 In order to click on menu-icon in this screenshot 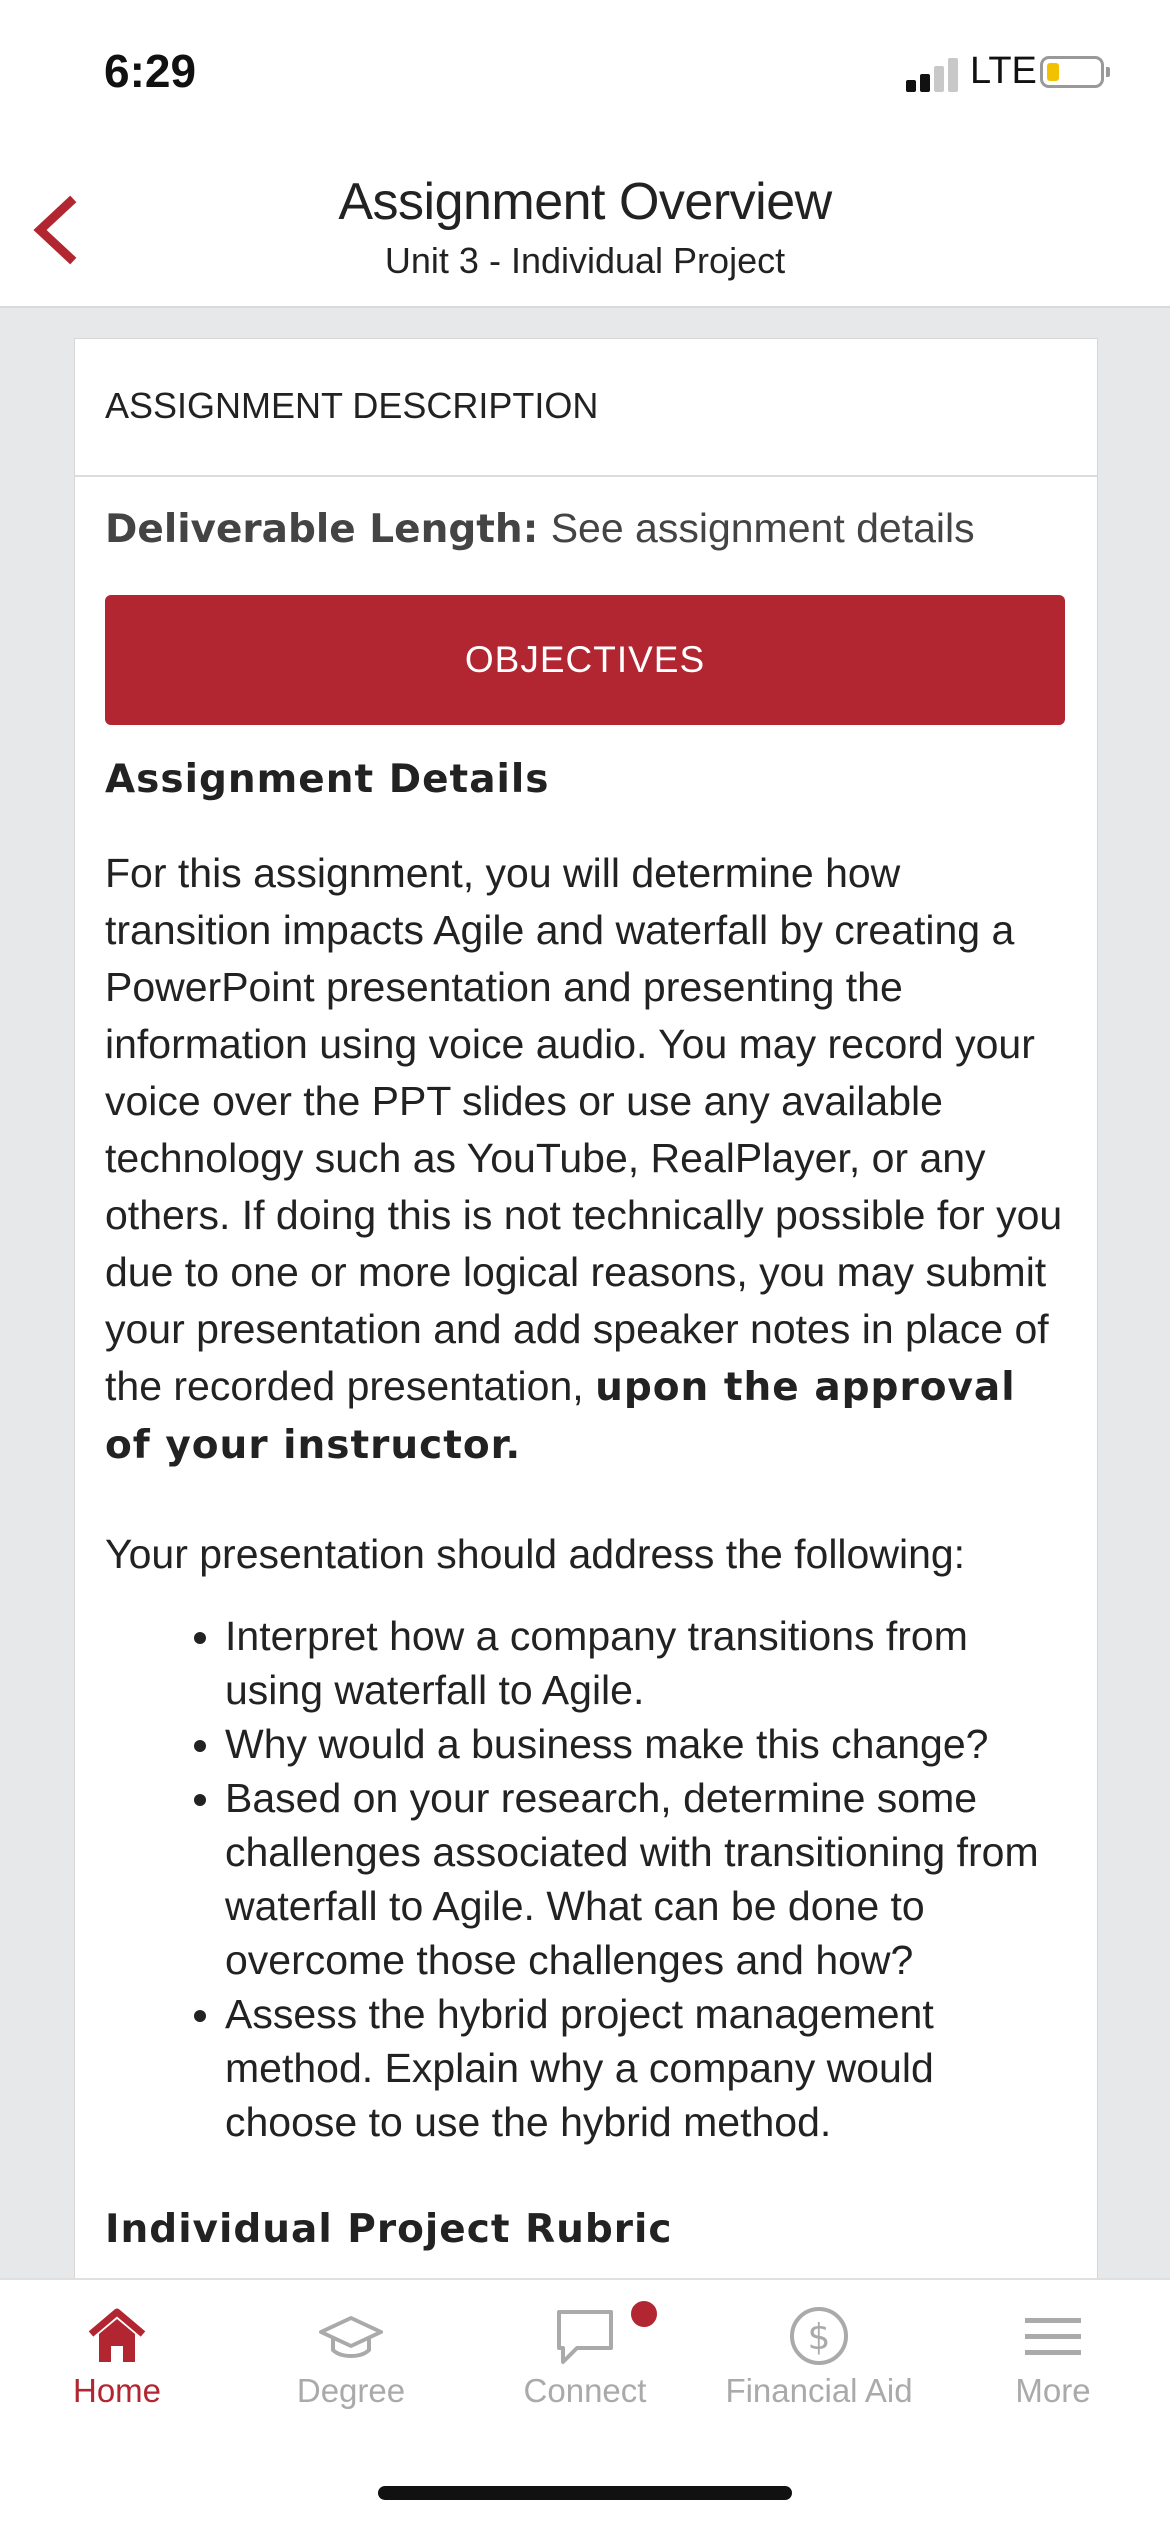, I will do `click(1053, 2336)`.